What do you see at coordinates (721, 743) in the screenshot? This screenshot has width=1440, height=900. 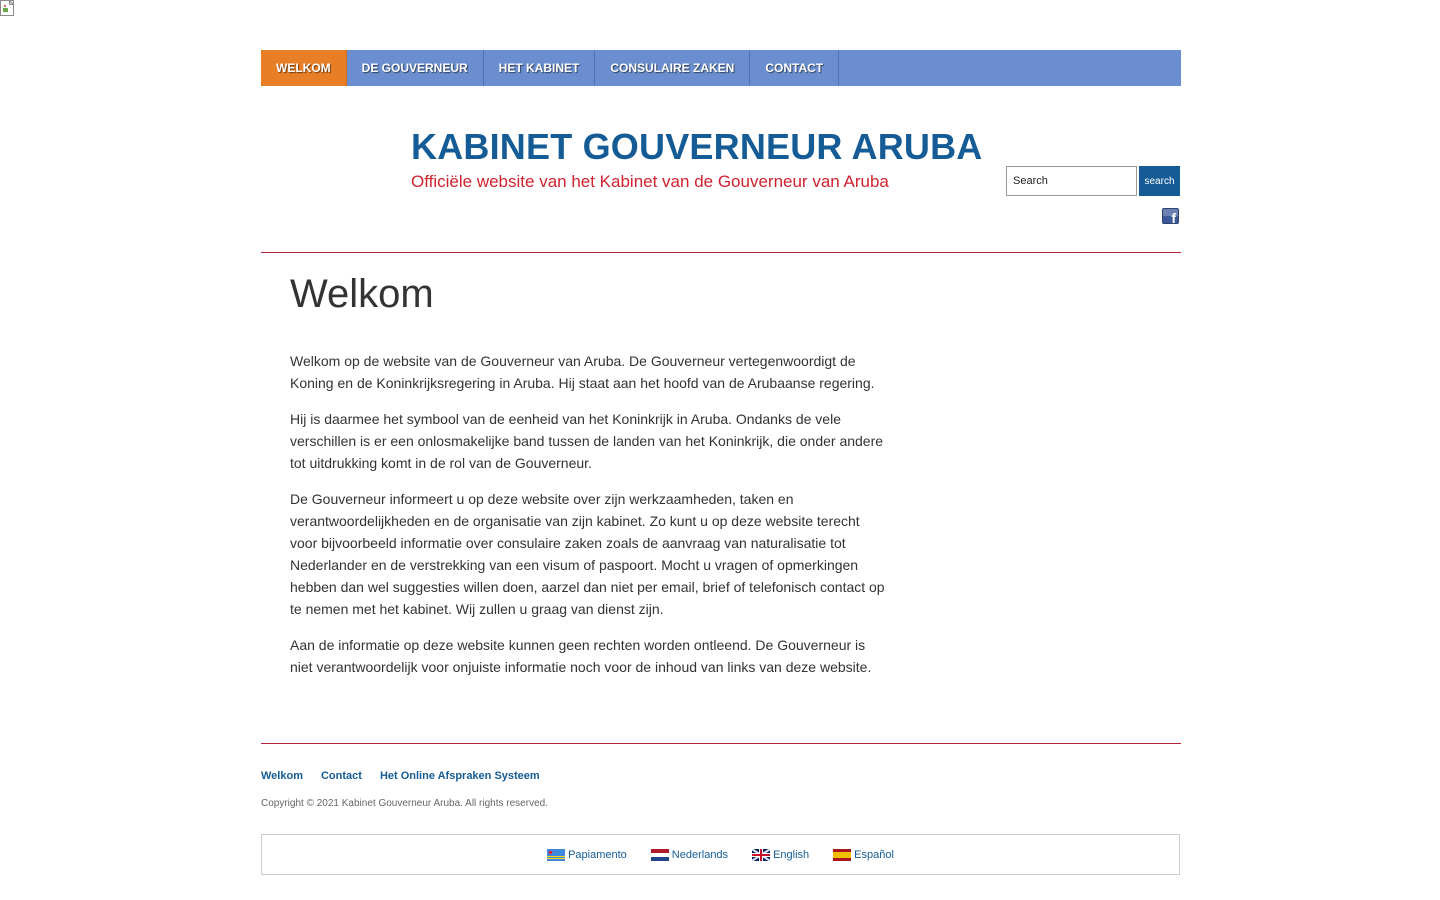 I see `footer-divider` at bounding box center [721, 743].